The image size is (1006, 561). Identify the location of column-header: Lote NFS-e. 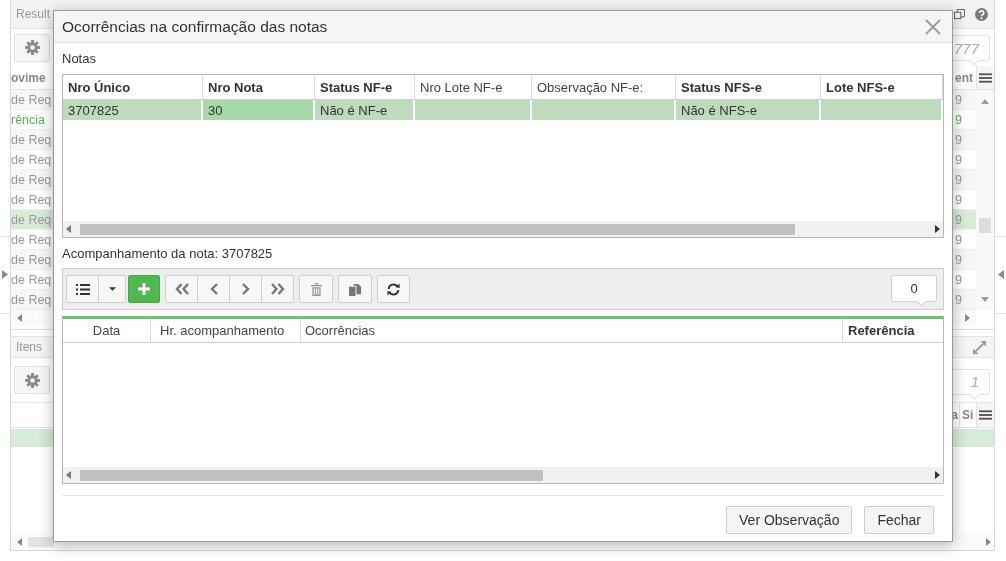
(882, 87).